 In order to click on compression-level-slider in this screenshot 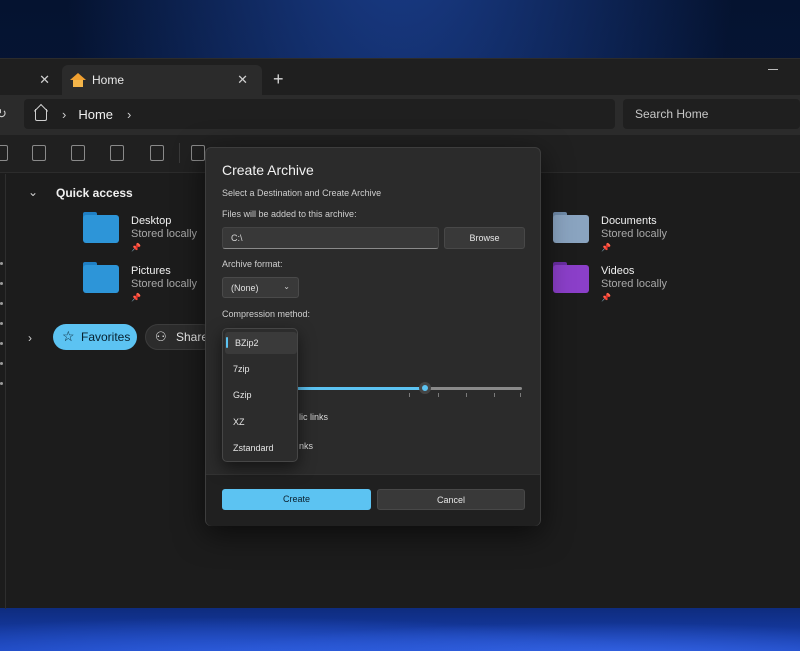, I will do `click(424, 388)`.